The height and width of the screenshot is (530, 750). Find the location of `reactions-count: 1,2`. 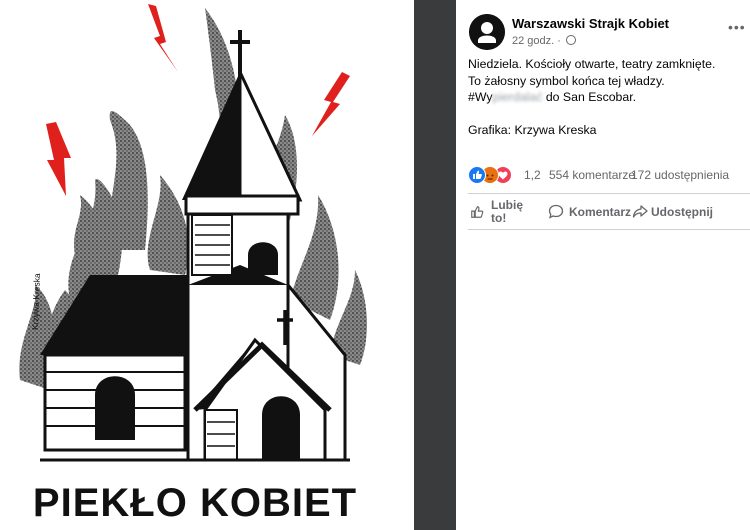

reactions-count: 1,2 is located at coordinates (532, 175).